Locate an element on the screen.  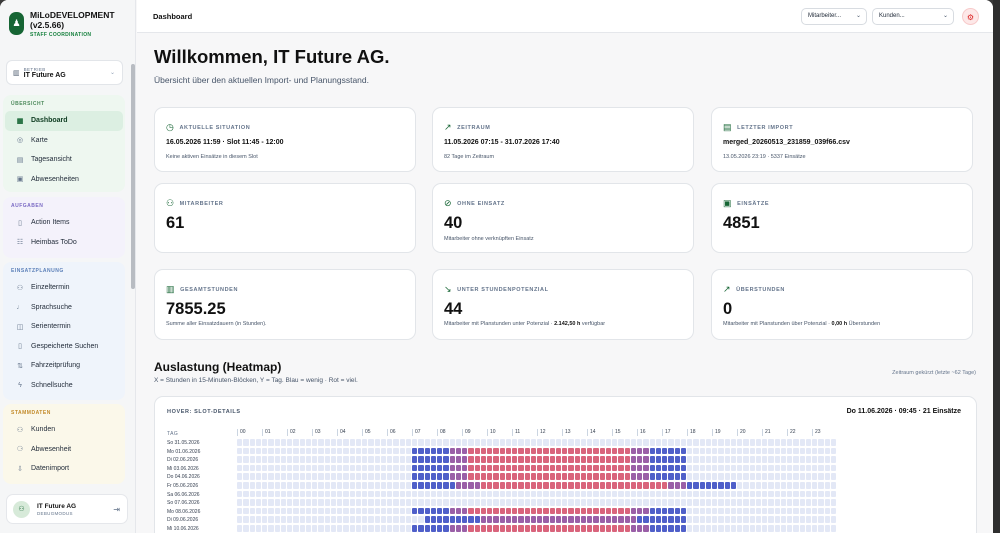
sidebar-item: ♩ Sprachsuche is located at coordinates (64, 308).